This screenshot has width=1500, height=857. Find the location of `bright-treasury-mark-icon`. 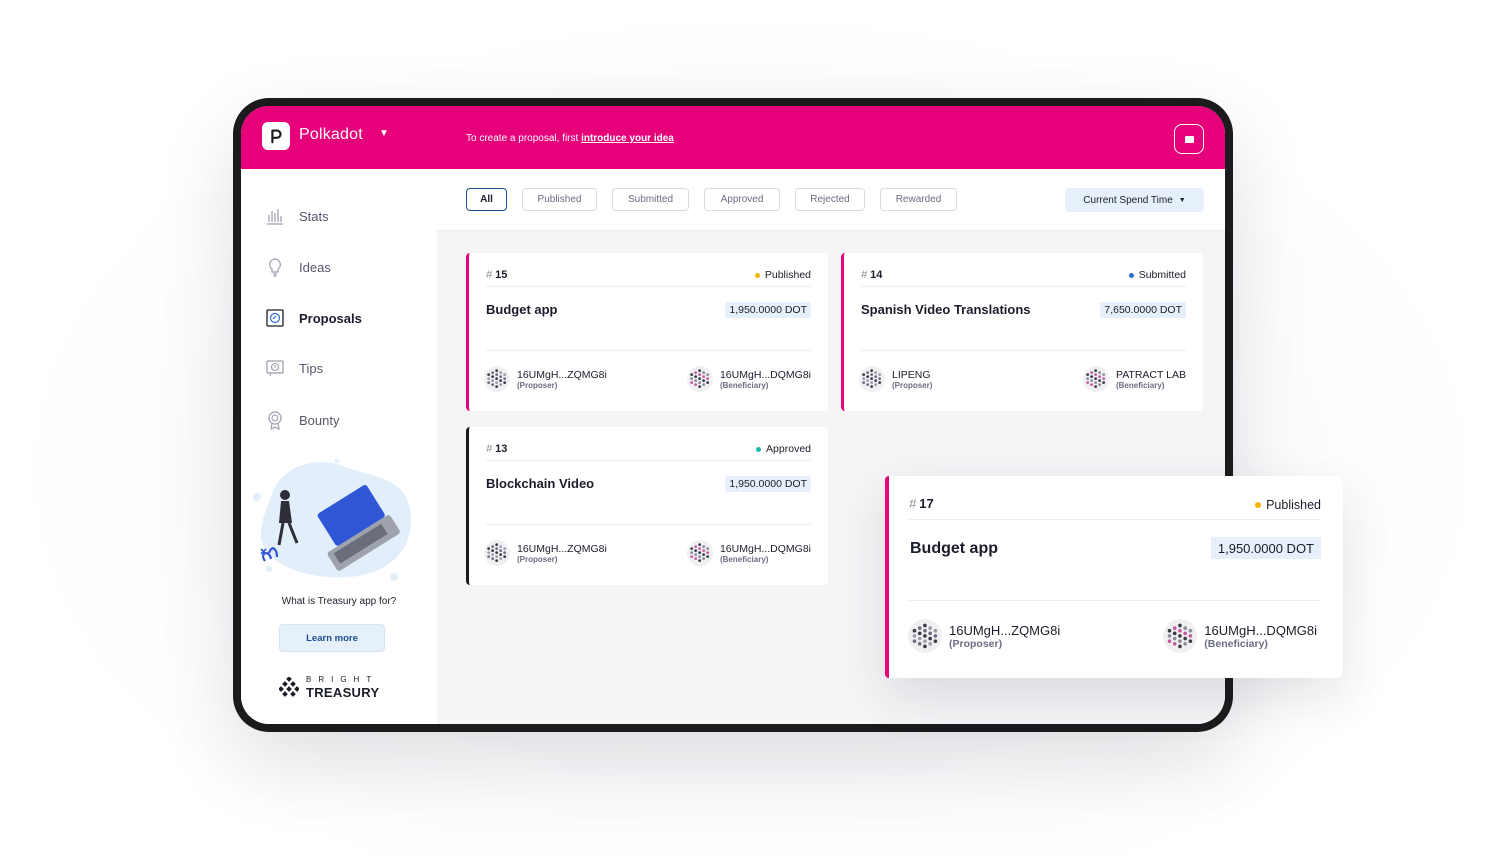

bright-treasury-mark-icon is located at coordinates (289, 687).